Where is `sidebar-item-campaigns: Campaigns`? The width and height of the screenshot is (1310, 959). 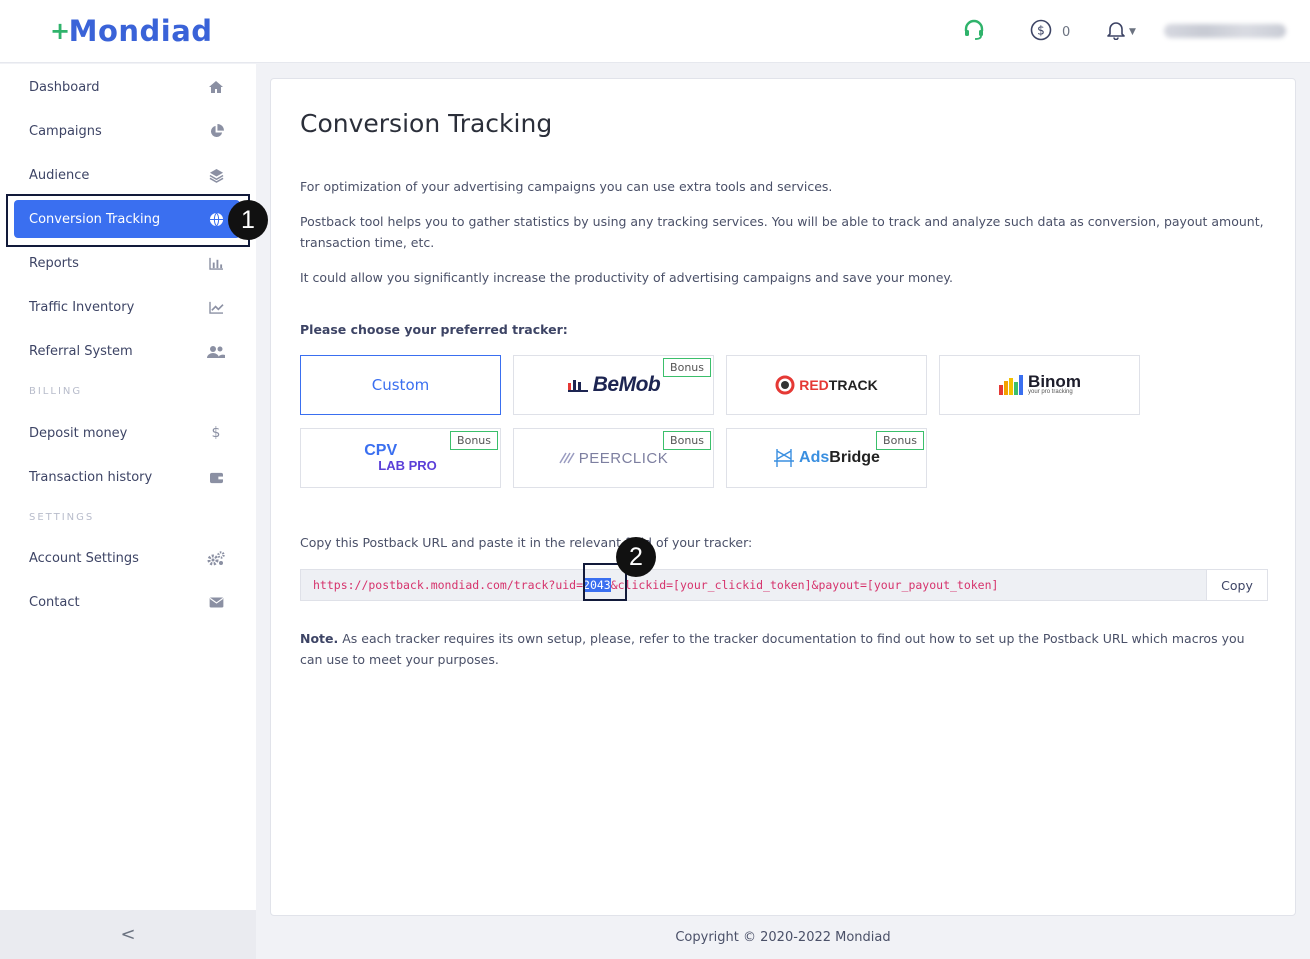 sidebar-item-campaigns: Campaigns is located at coordinates (127, 131).